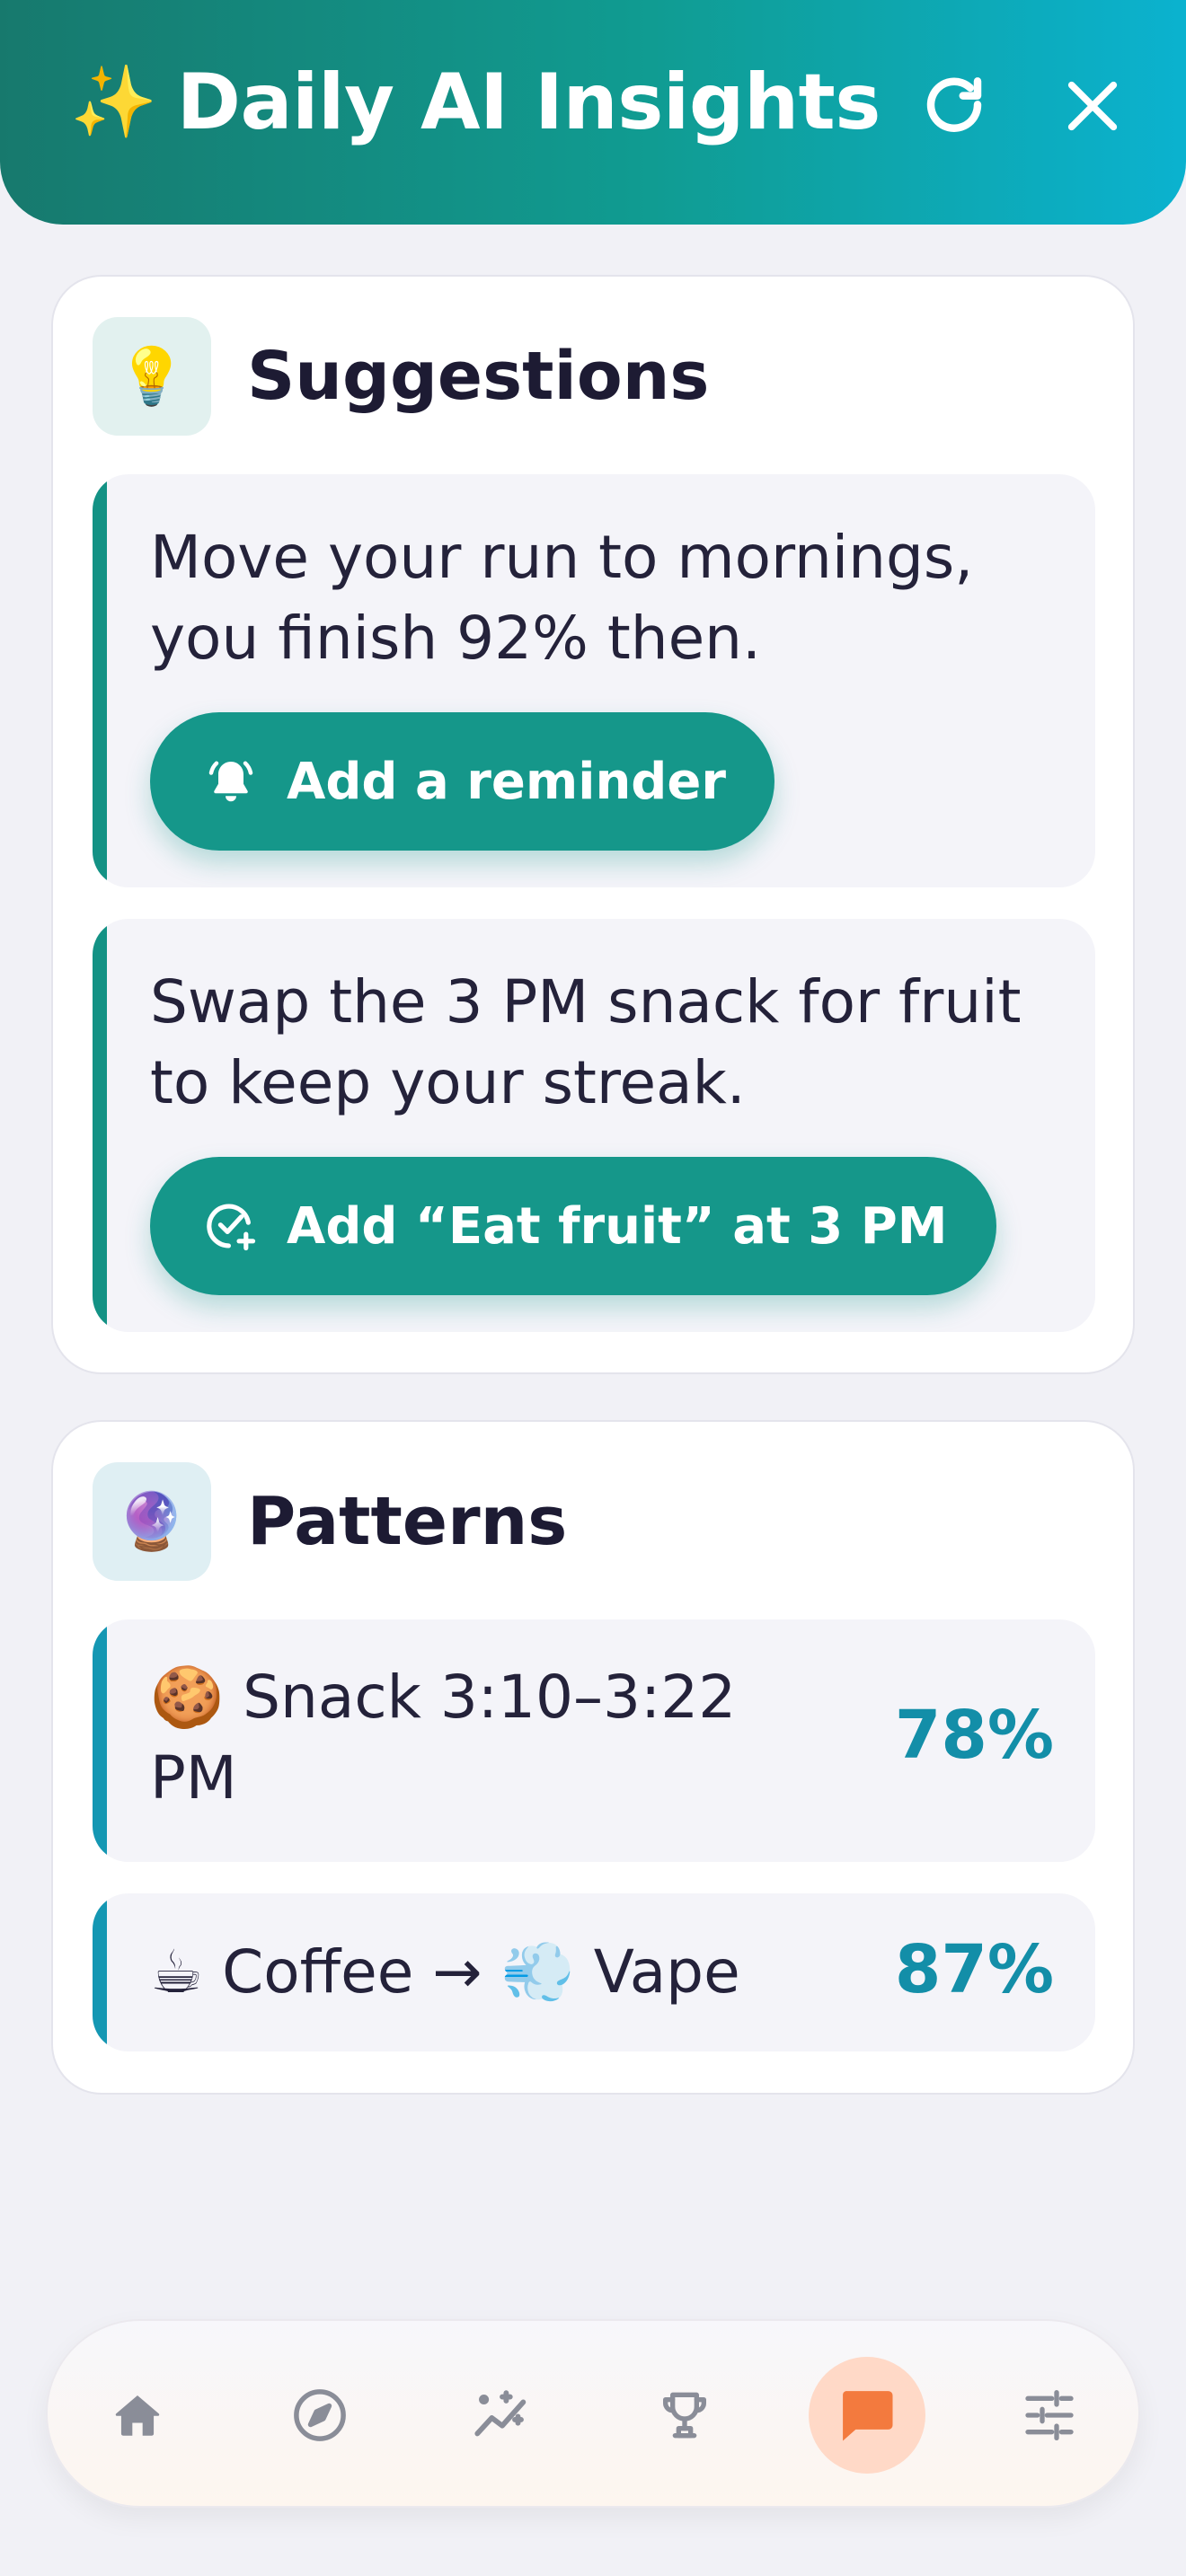 This screenshot has width=1186, height=2576. I want to click on patterns-title: Patterns, so click(407, 1521).